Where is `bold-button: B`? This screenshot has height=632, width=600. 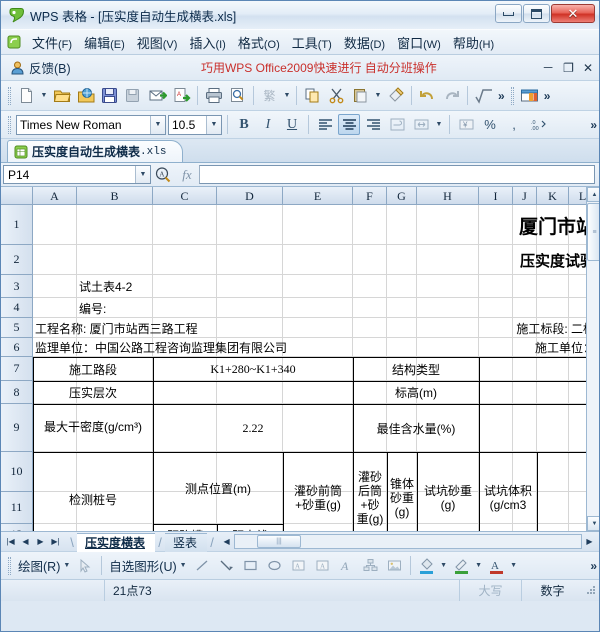
bold-button: B is located at coordinates (244, 124).